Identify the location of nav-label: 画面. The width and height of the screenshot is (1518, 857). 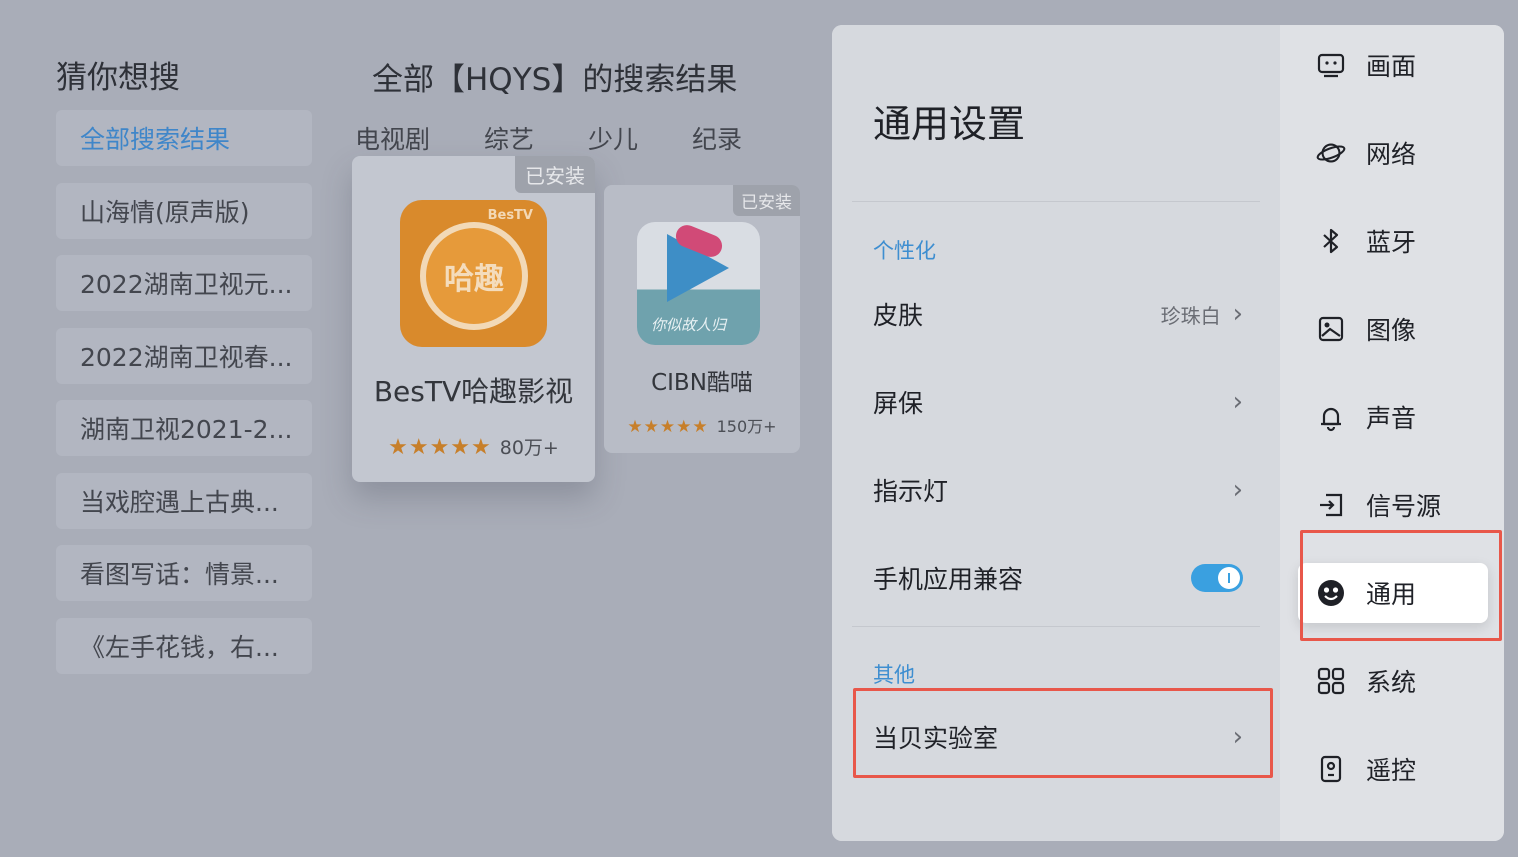
(1391, 66).